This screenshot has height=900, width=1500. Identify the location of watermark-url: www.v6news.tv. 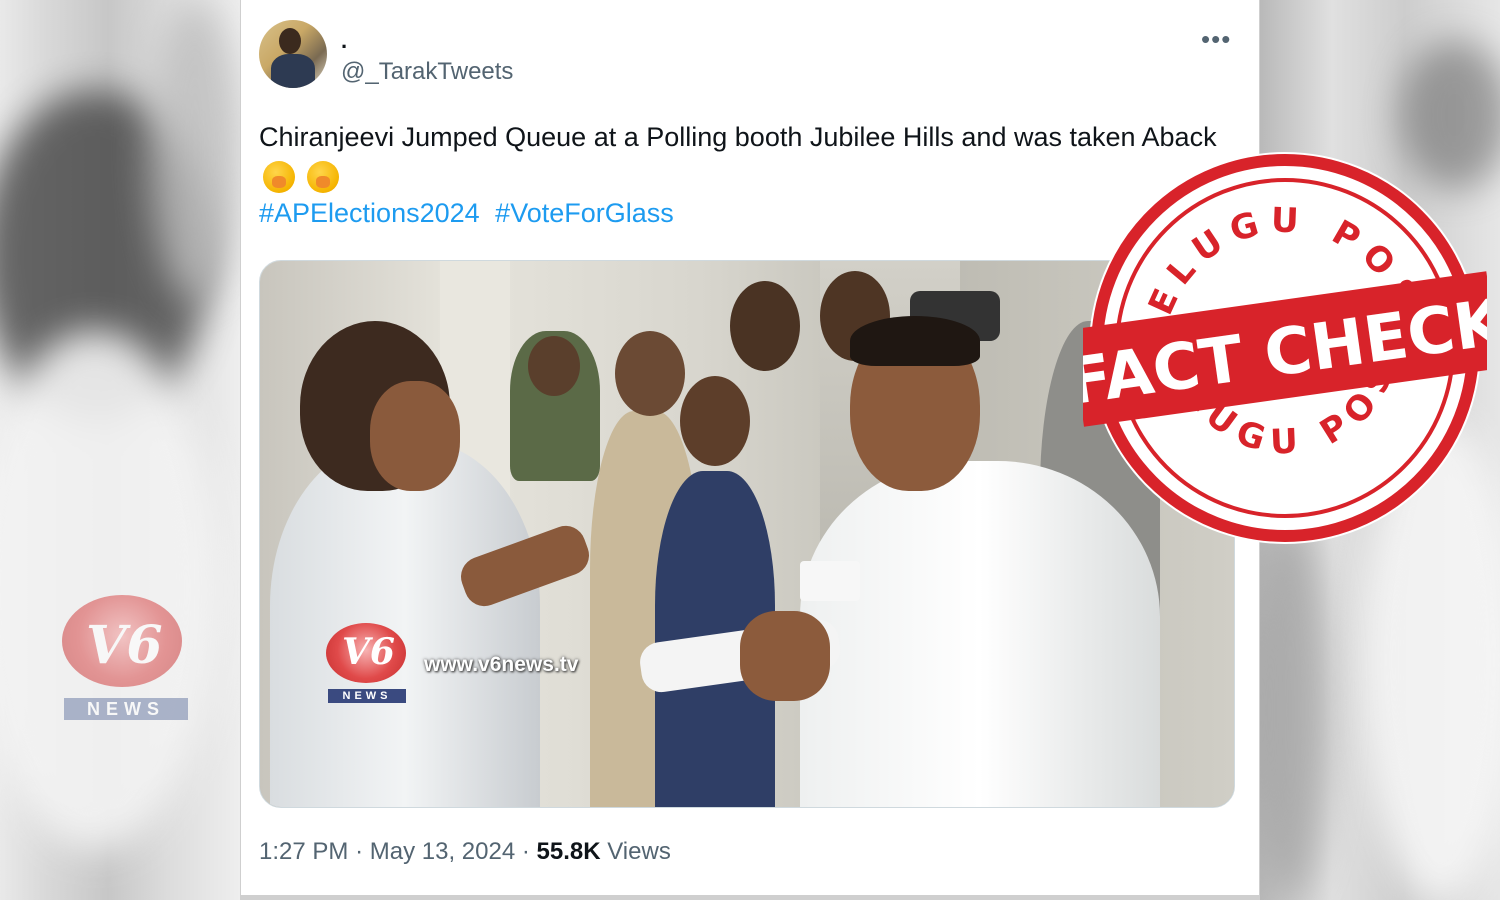
(501, 664).